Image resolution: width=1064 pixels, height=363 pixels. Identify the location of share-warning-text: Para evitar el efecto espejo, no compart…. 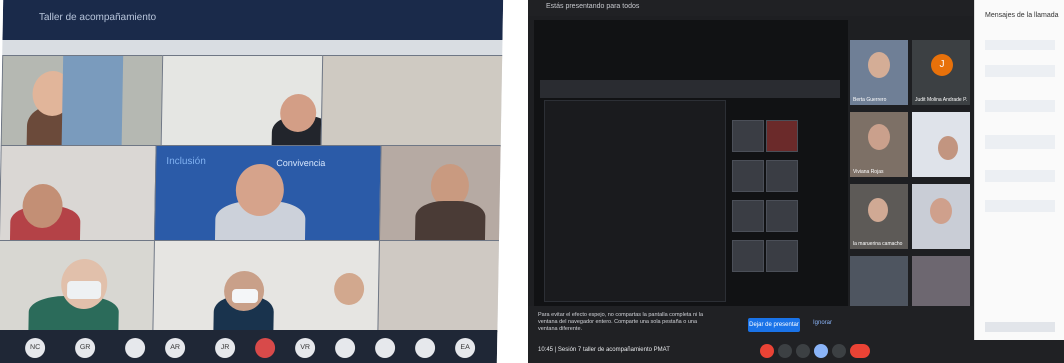
(621, 322).